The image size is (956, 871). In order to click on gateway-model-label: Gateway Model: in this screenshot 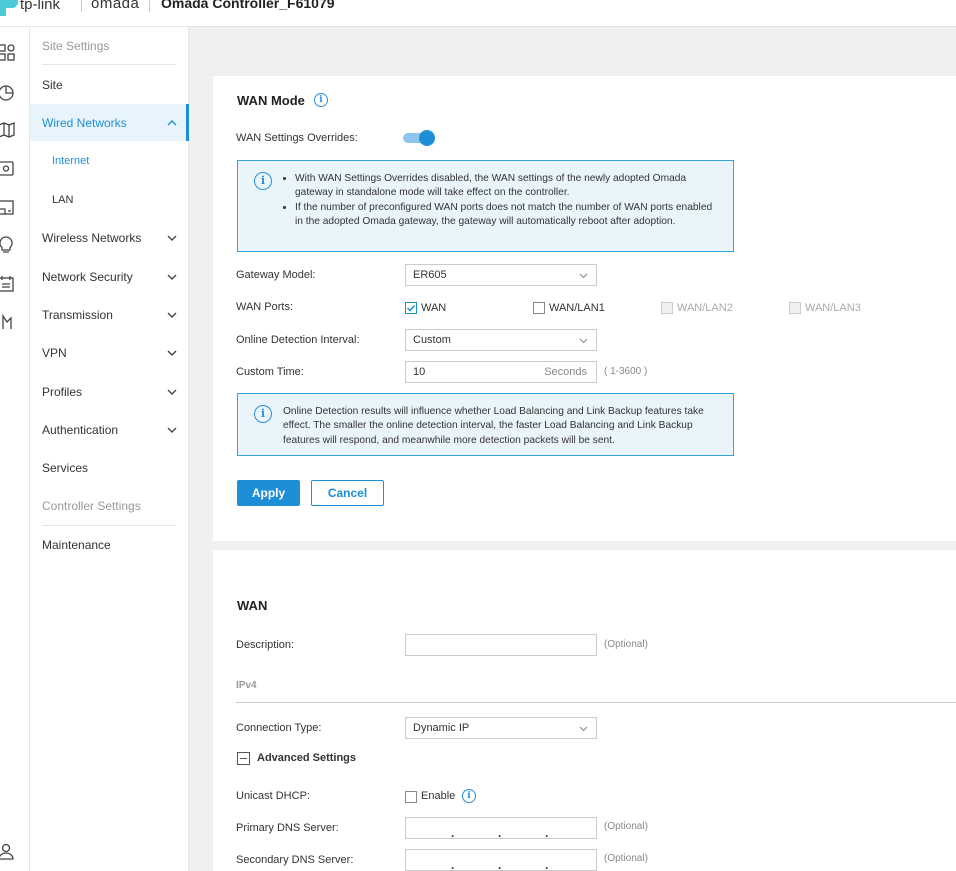, I will do `click(276, 275)`.